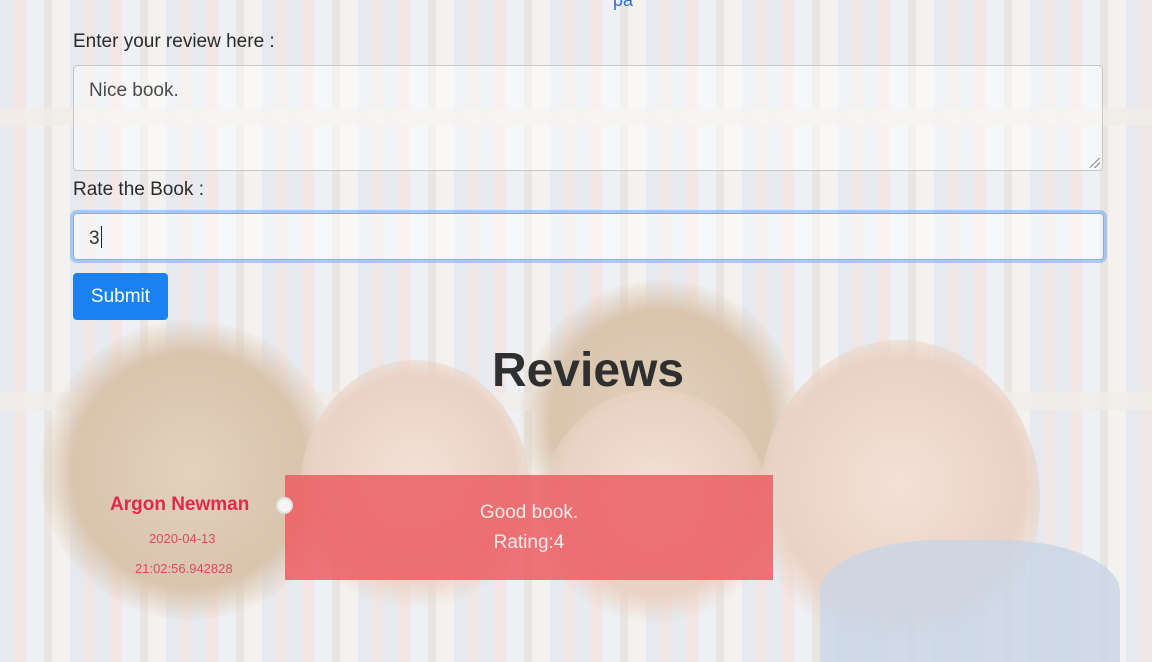 This screenshot has height=662, width=1152. I want to click on review-label: Enter your review here :, so click(174, 41).